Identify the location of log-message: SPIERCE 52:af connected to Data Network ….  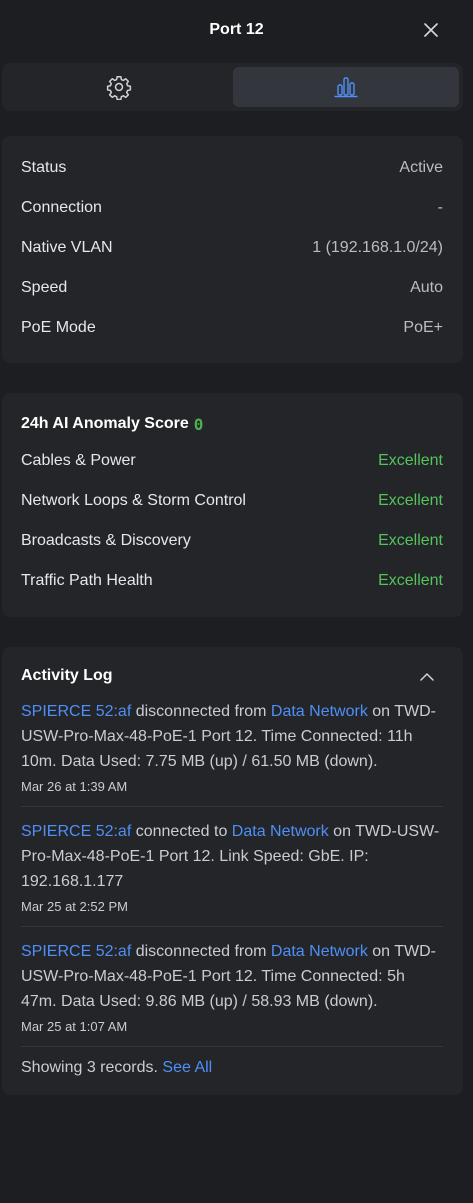
(232, 856).